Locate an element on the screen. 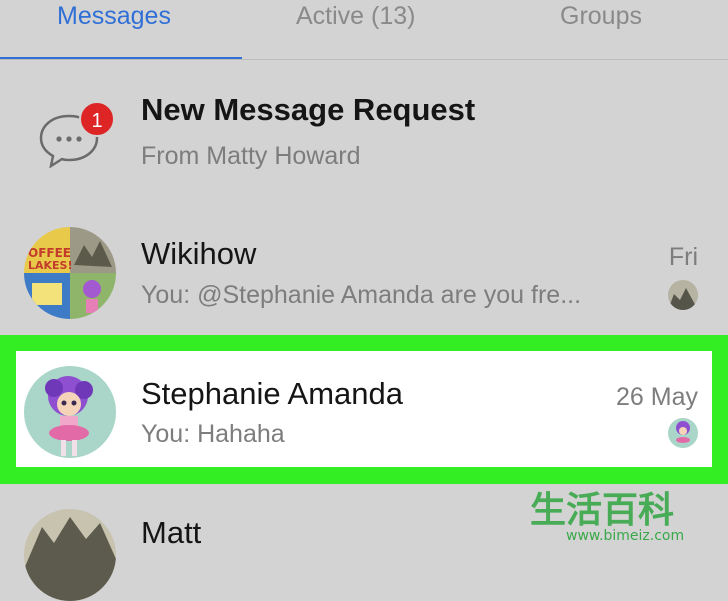 The width and height of the screenshot is (728, 601). watermark-chars: 生活百科 is located at coordinates (602, 510).